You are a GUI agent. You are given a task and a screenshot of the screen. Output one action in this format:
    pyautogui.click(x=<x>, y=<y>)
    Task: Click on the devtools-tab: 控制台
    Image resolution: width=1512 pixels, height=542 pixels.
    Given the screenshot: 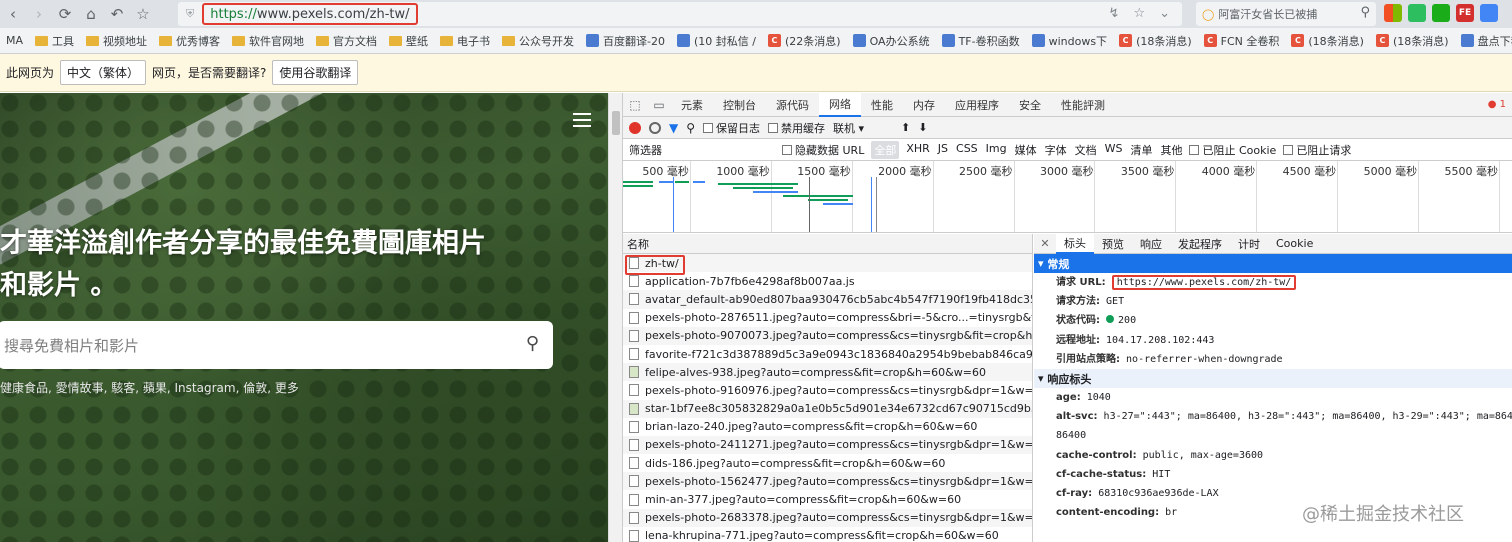 What is the action you would take?
    pyautogui.click(x=739, y=105)
    